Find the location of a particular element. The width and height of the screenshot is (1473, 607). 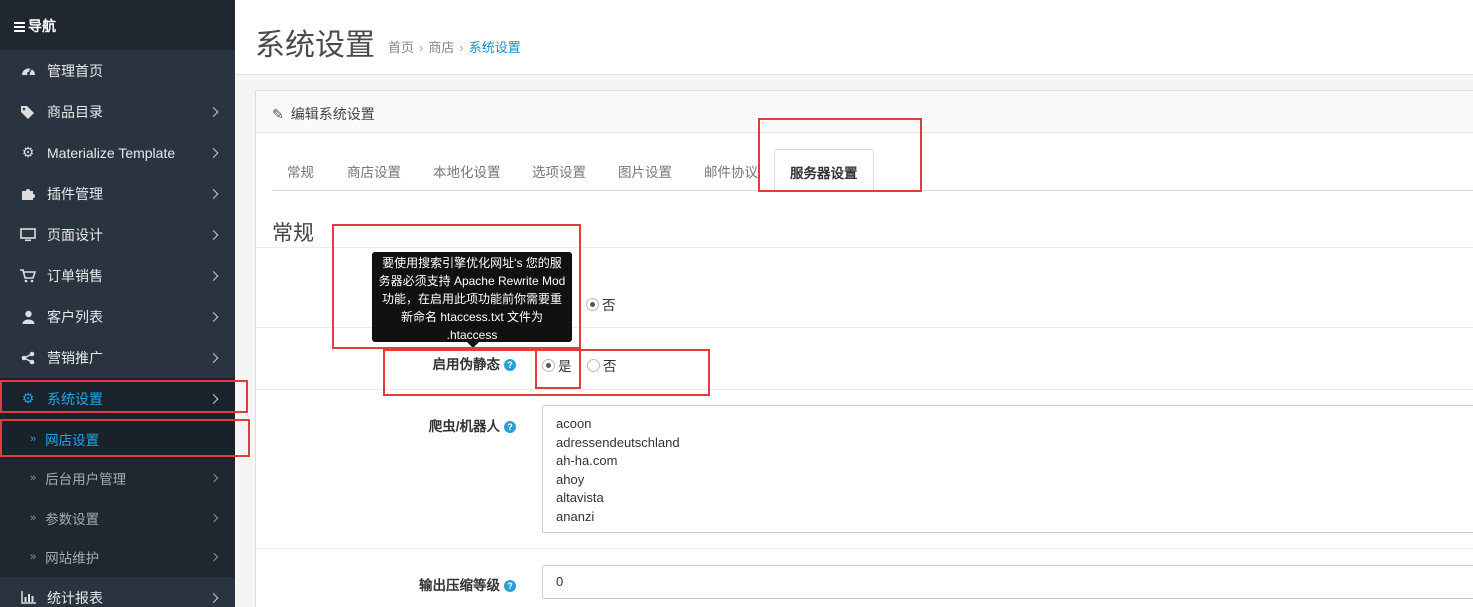

sidebar-item-design: 页面设计 is located at coordinates (117, 234).